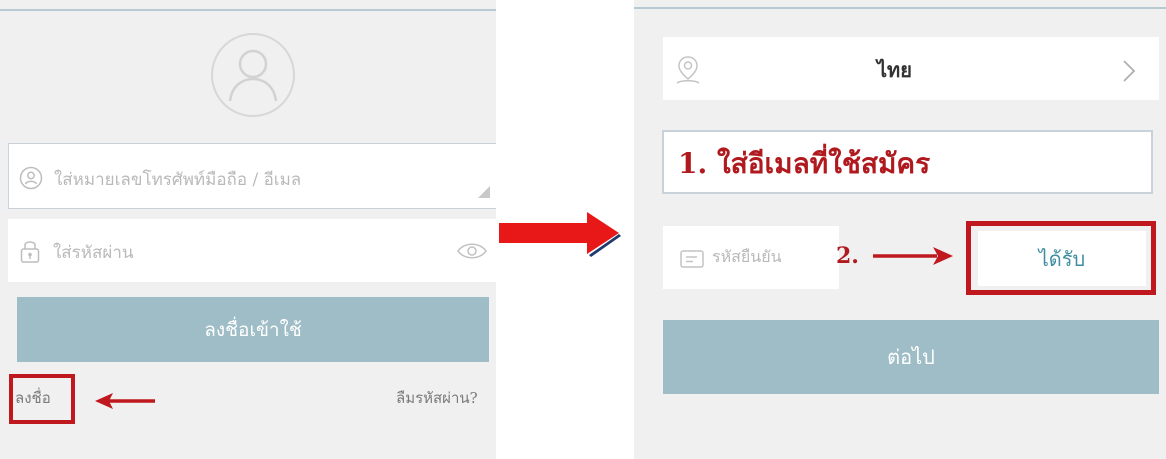 The width and height of the screenshot is (1166, 459). I want to click on password-placeholder: ใส่รหัสผ่าน, so click(93, 253).